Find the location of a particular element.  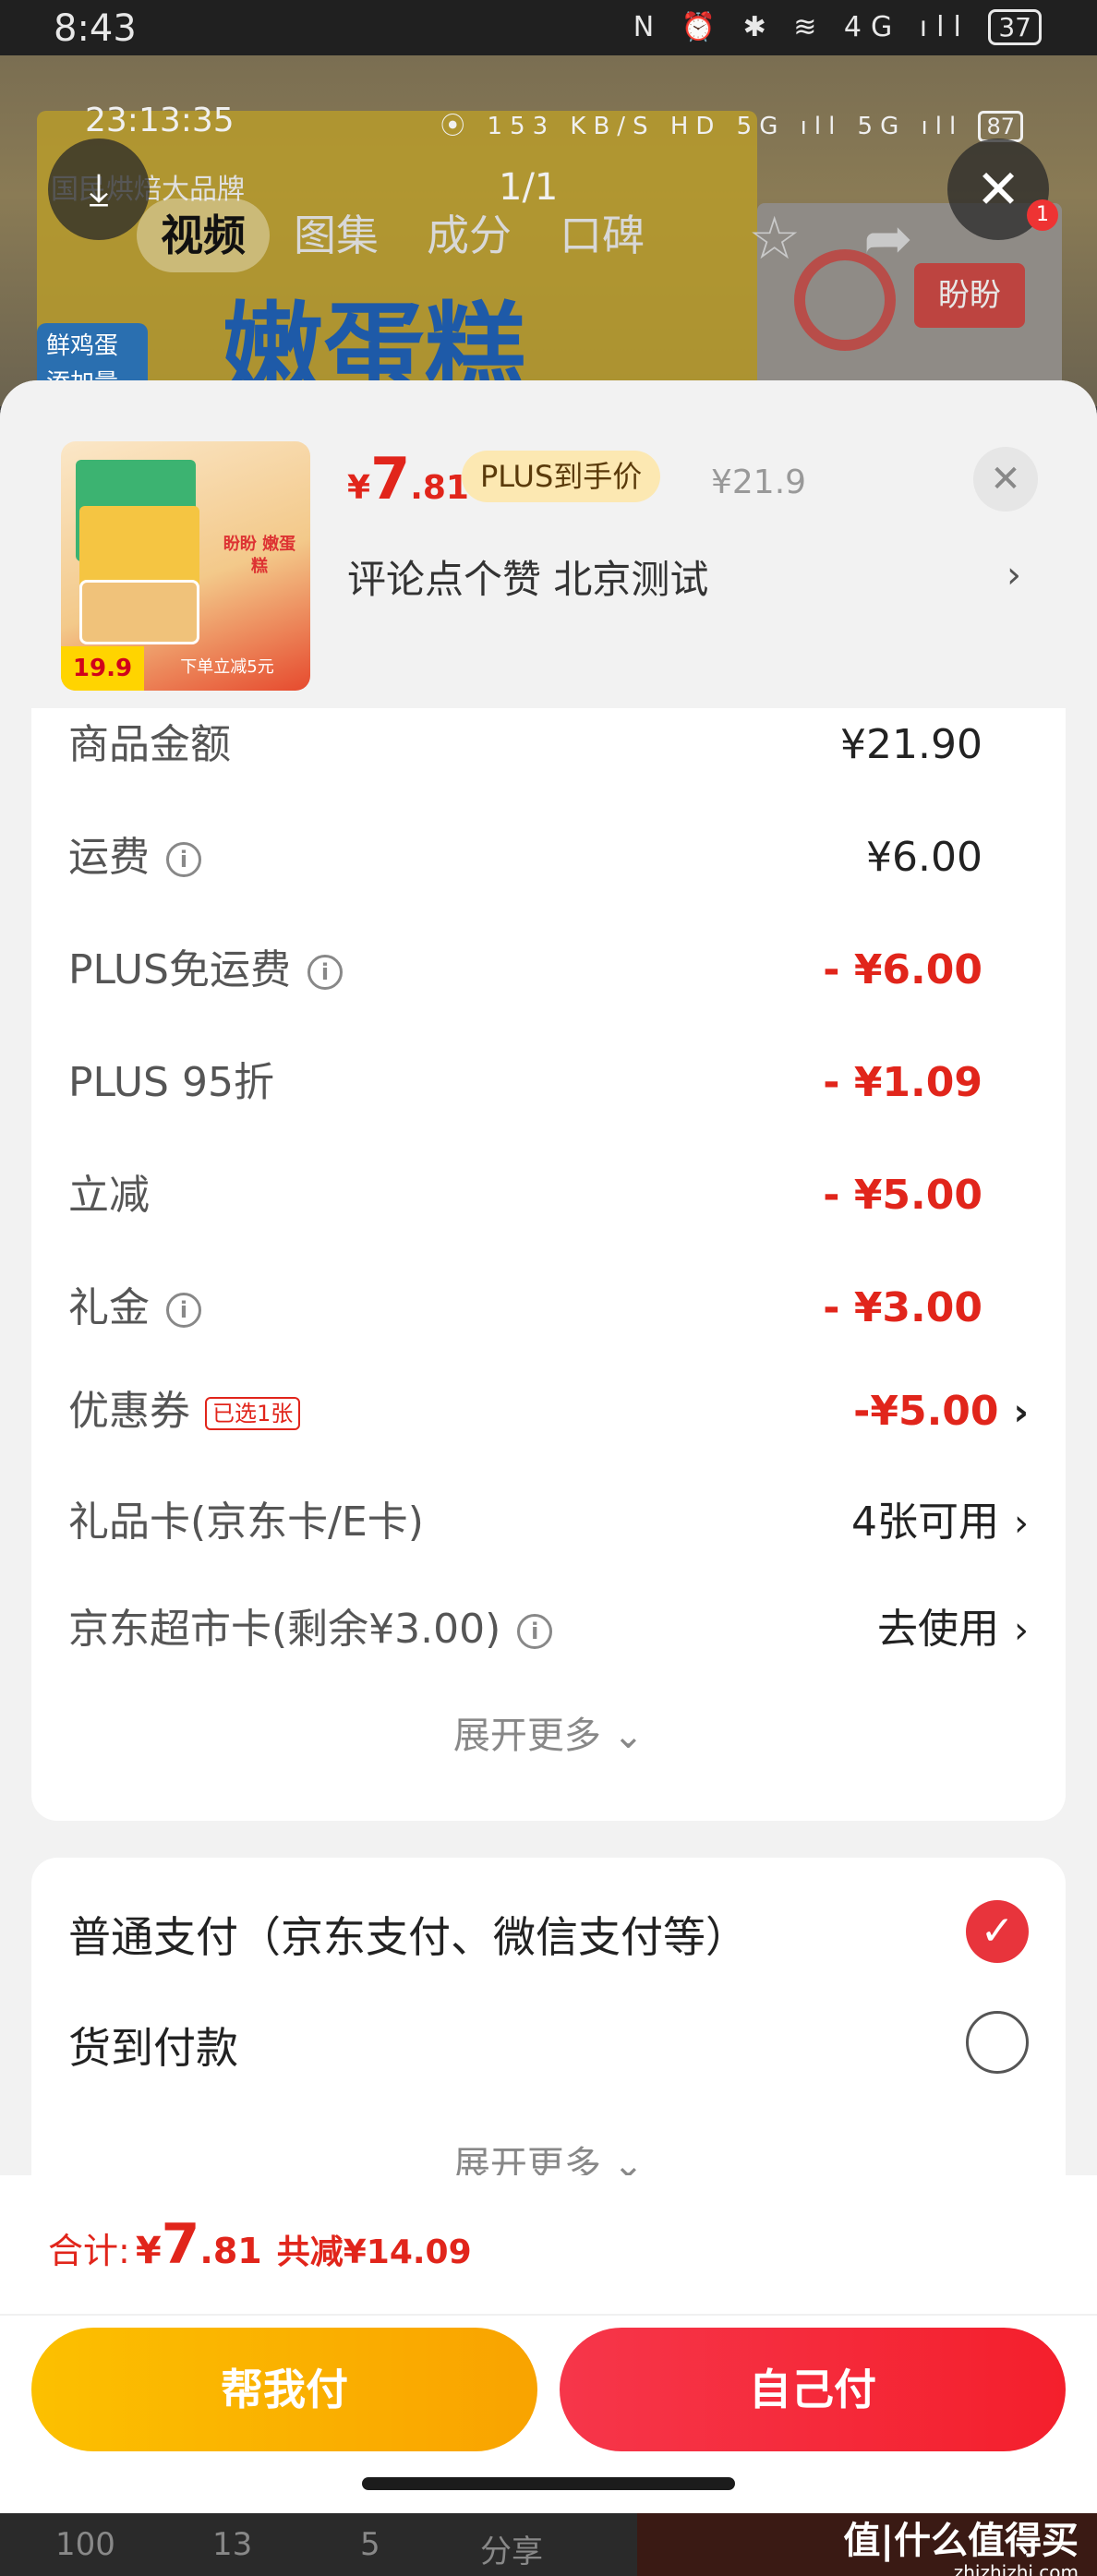

status-time: 8:43 is located at coordinates (95, 28).